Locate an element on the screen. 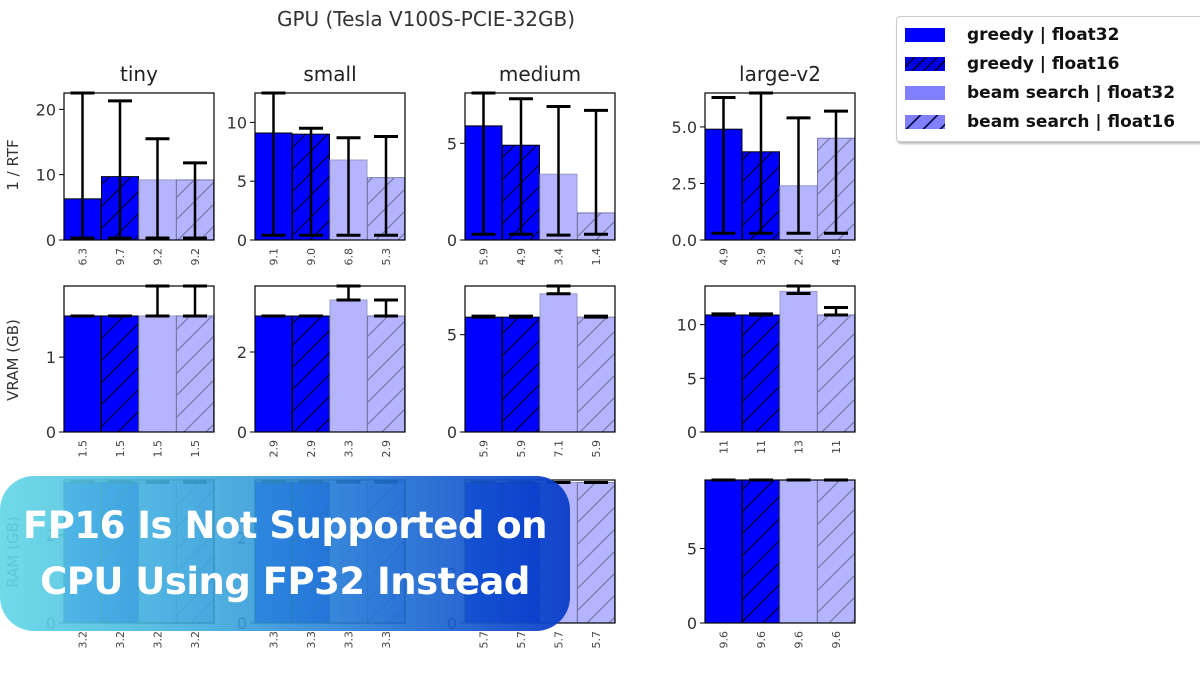 This screenshot has height=675, width=1200. legend-item-beam-float32: beam search | float32 is located at coordinates (1040, 93).